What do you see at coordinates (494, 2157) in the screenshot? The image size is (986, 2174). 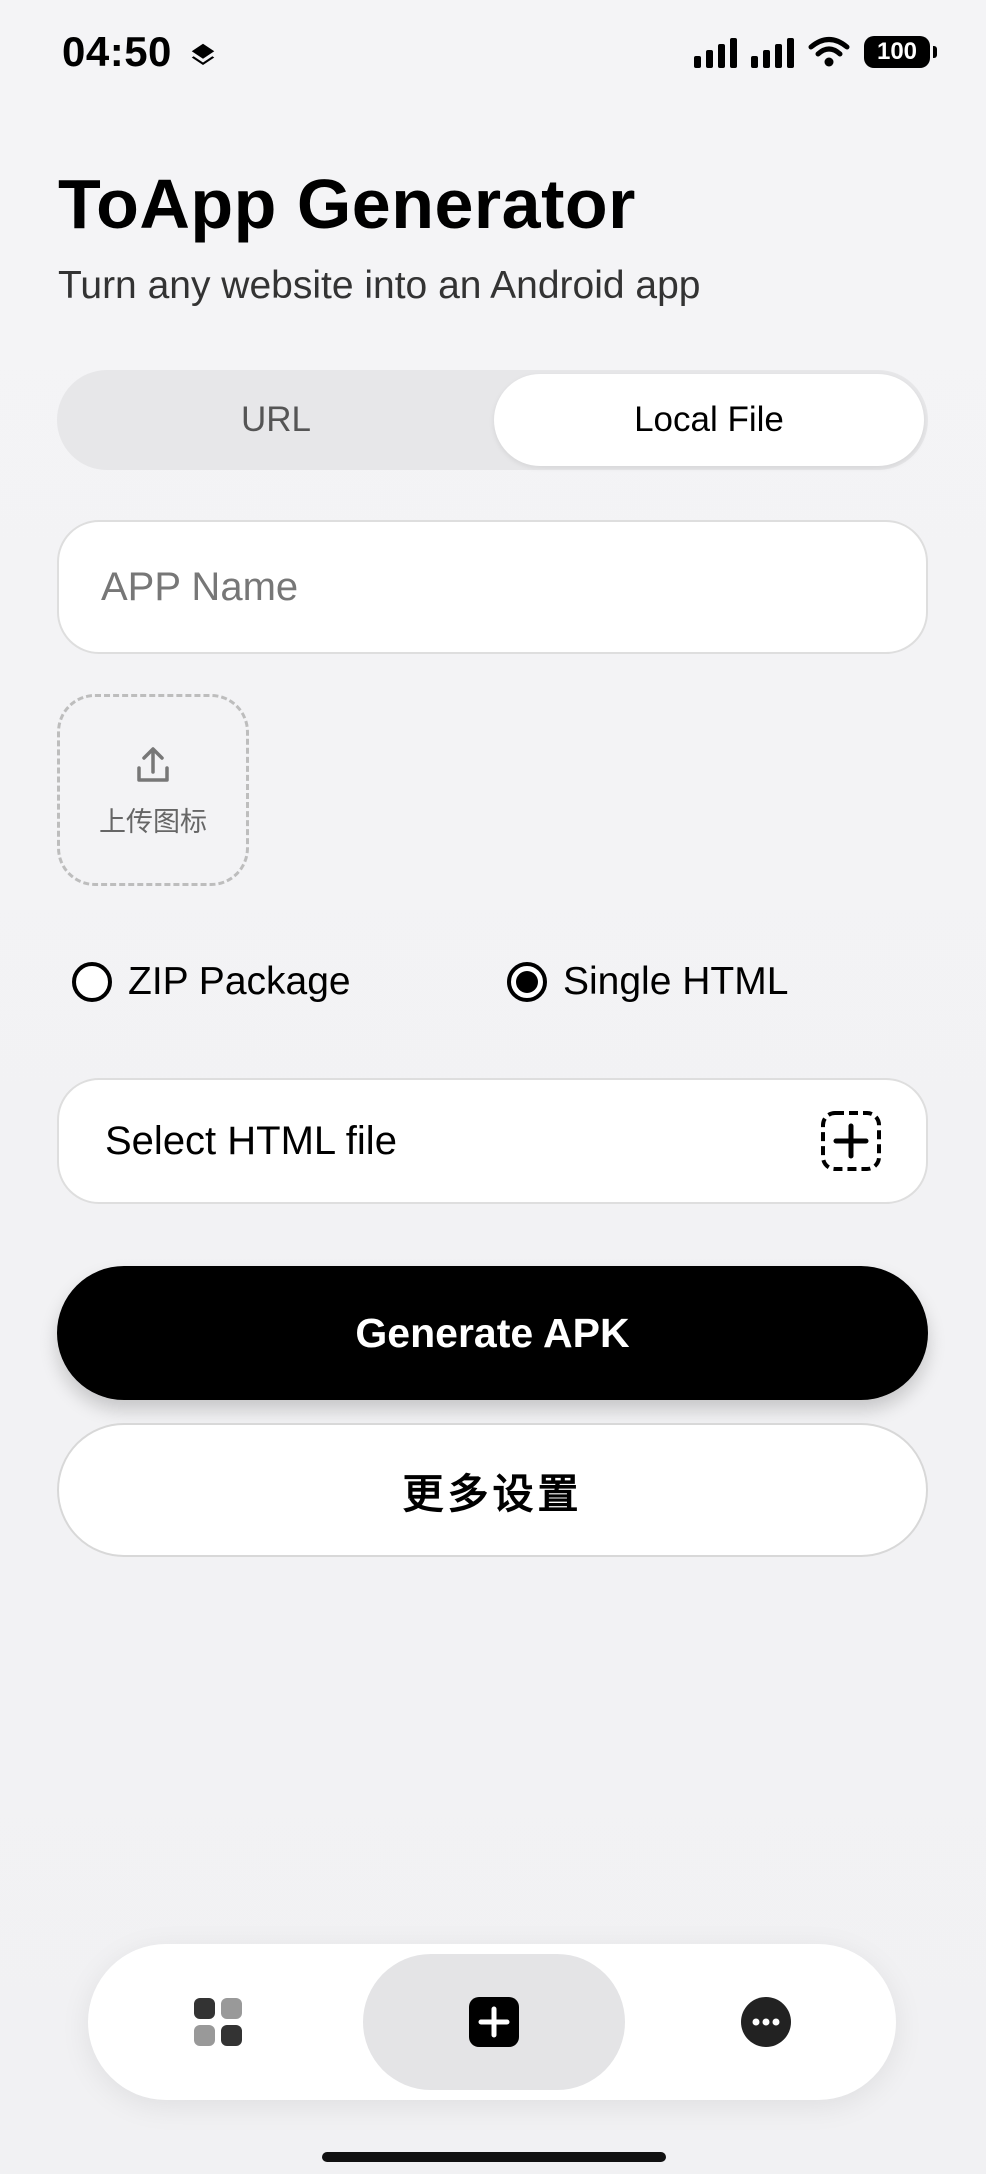 I see `home-indicator` at bounding box center [494, 2157].